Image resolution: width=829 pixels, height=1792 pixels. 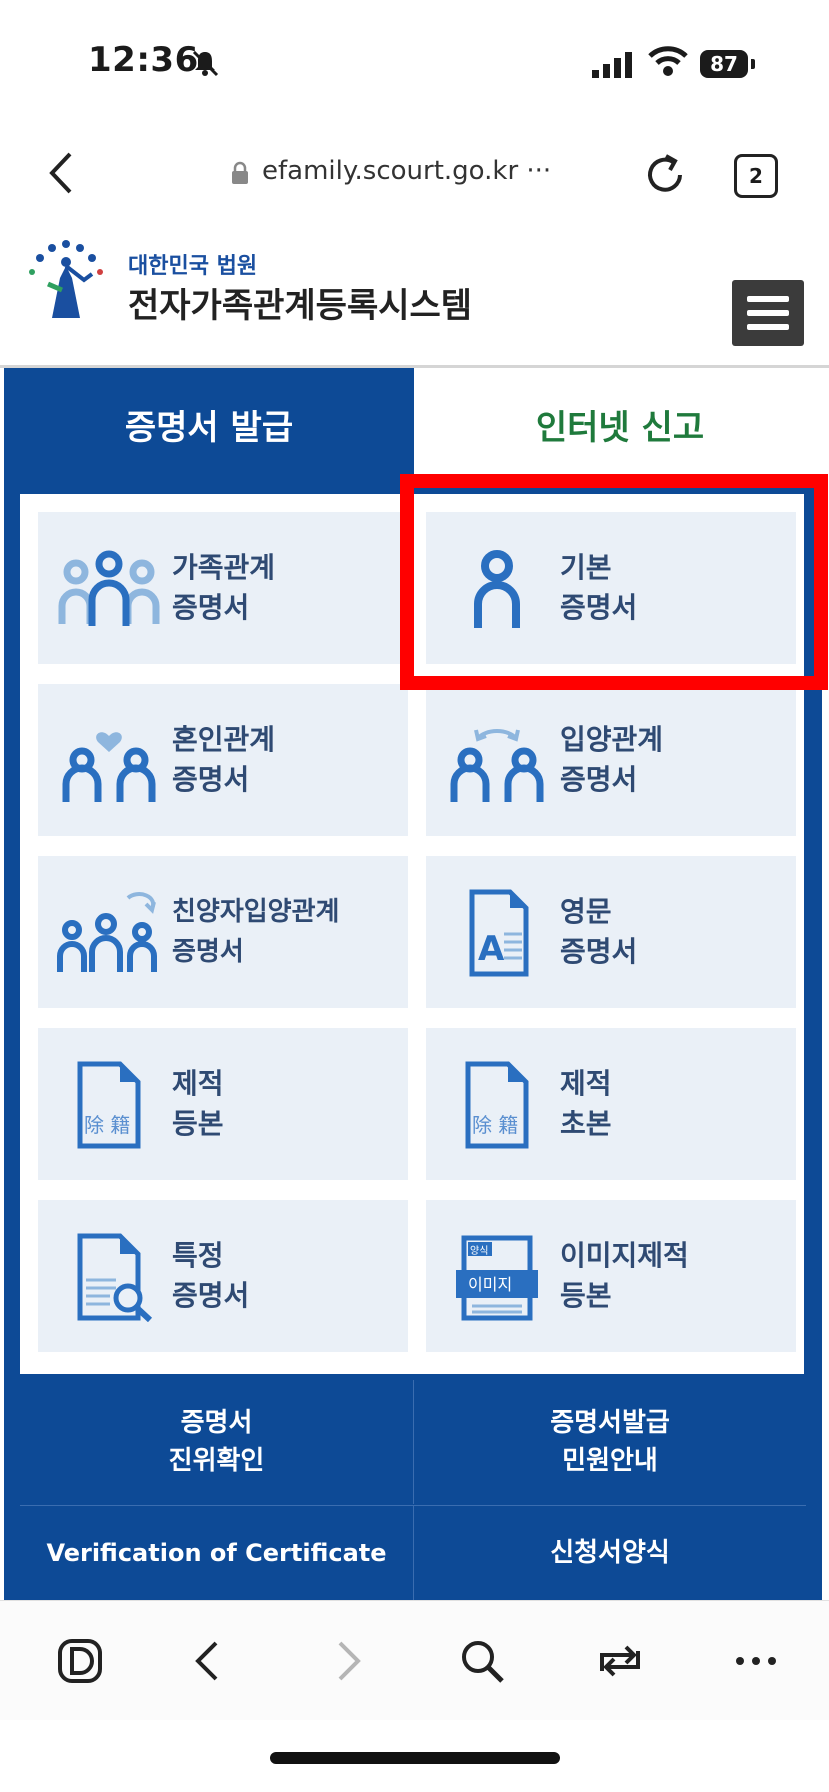 I want to click on card-specific-certificate: 특정 증명서, so click(x=223, y=1276).